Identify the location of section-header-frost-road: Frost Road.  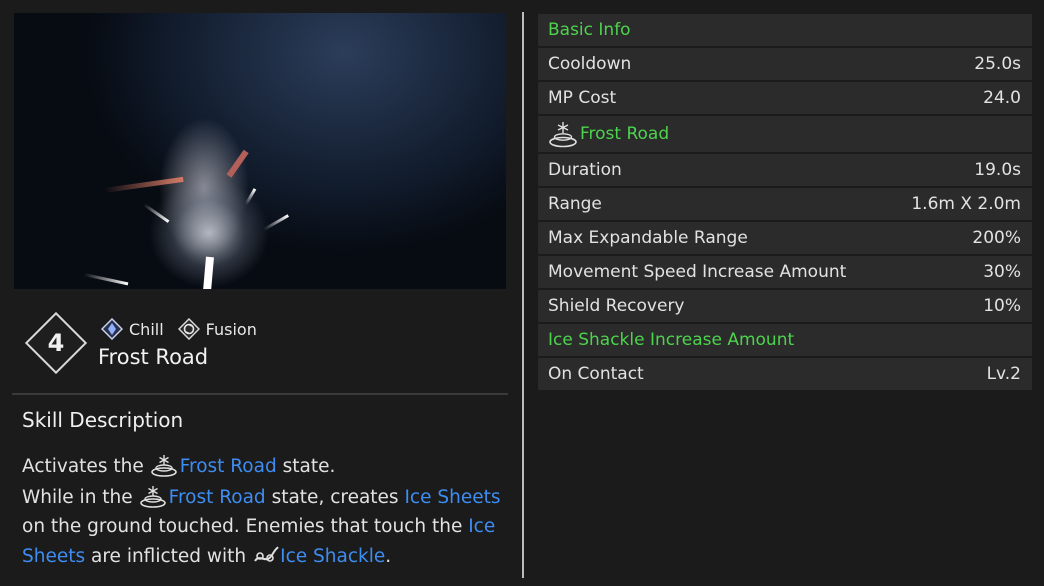
(785, 134).